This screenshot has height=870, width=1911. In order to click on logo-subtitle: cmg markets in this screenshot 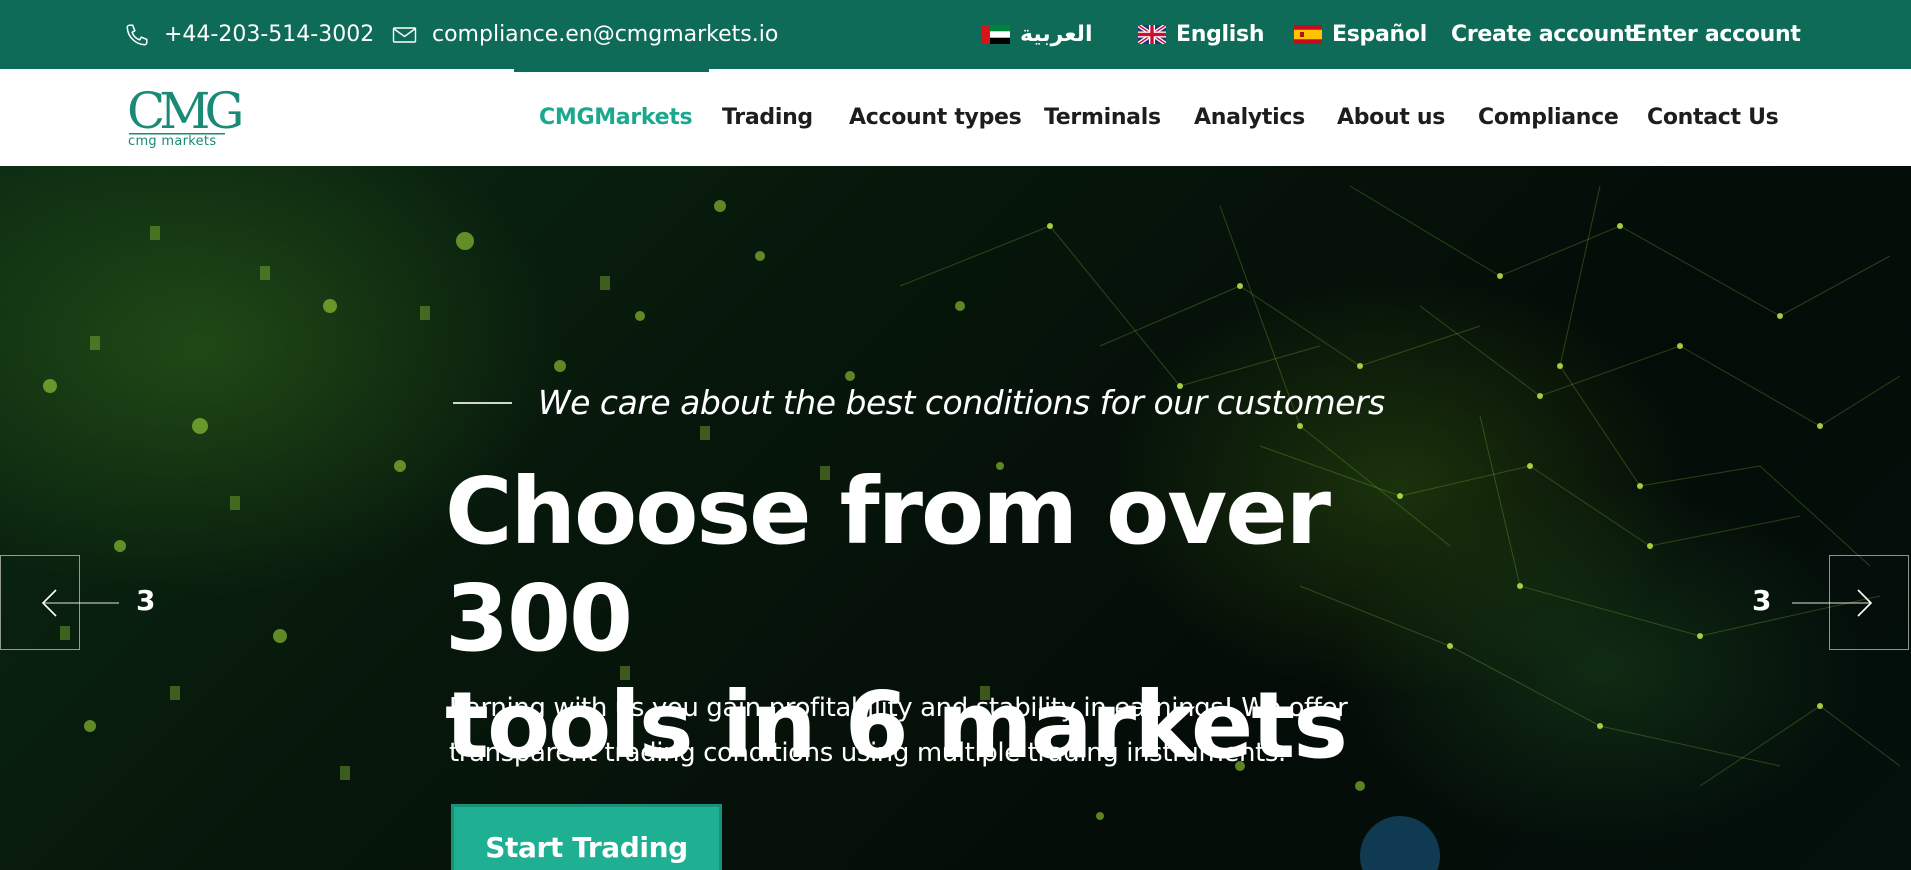, I will do `click(172, 141)`.